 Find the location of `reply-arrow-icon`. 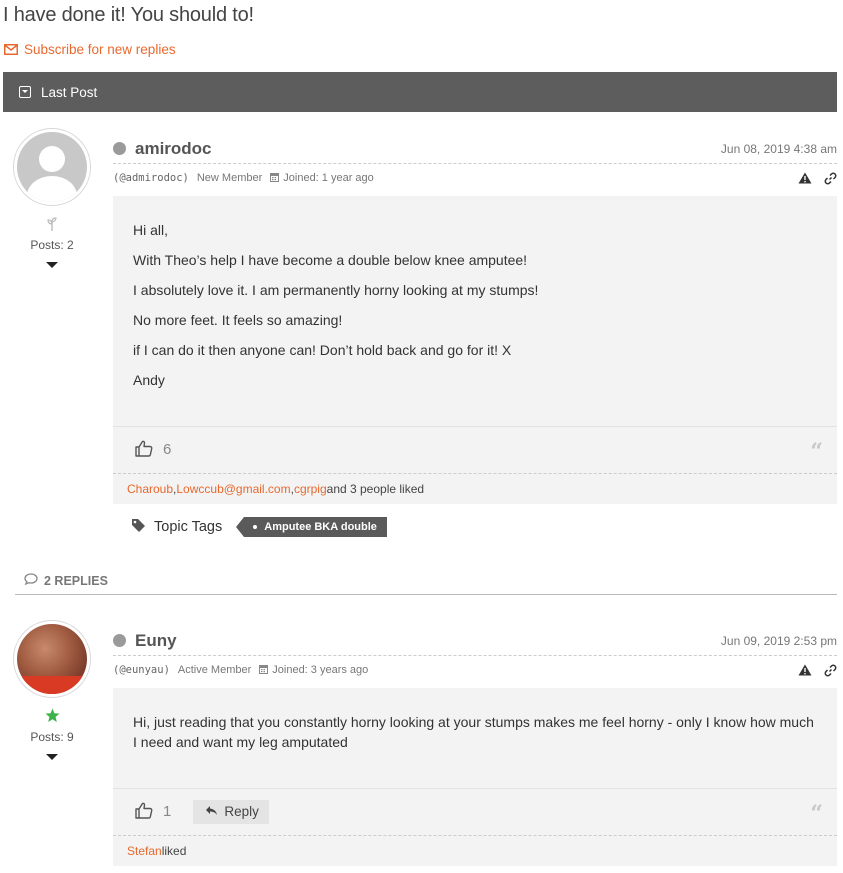

reply-arrow-icon is located at coordinates (211, 811).